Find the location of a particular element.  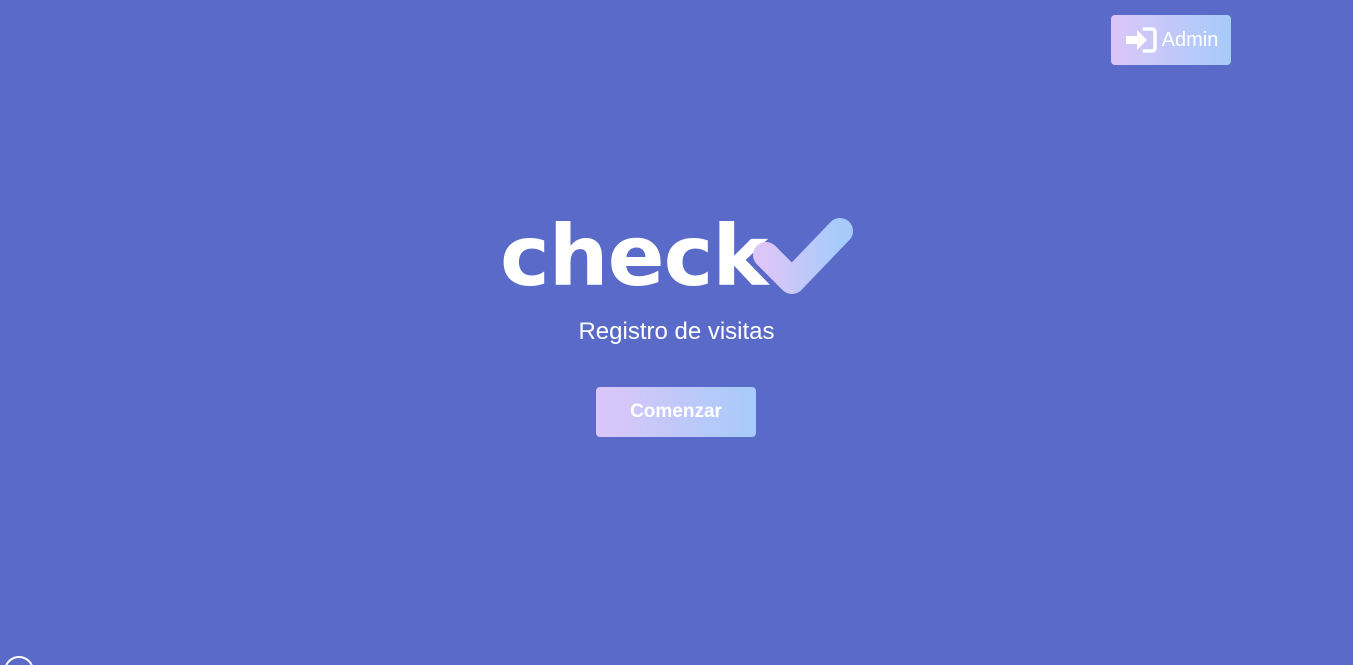

admin-button-label: Admin is located at coordinates (1190, 39).